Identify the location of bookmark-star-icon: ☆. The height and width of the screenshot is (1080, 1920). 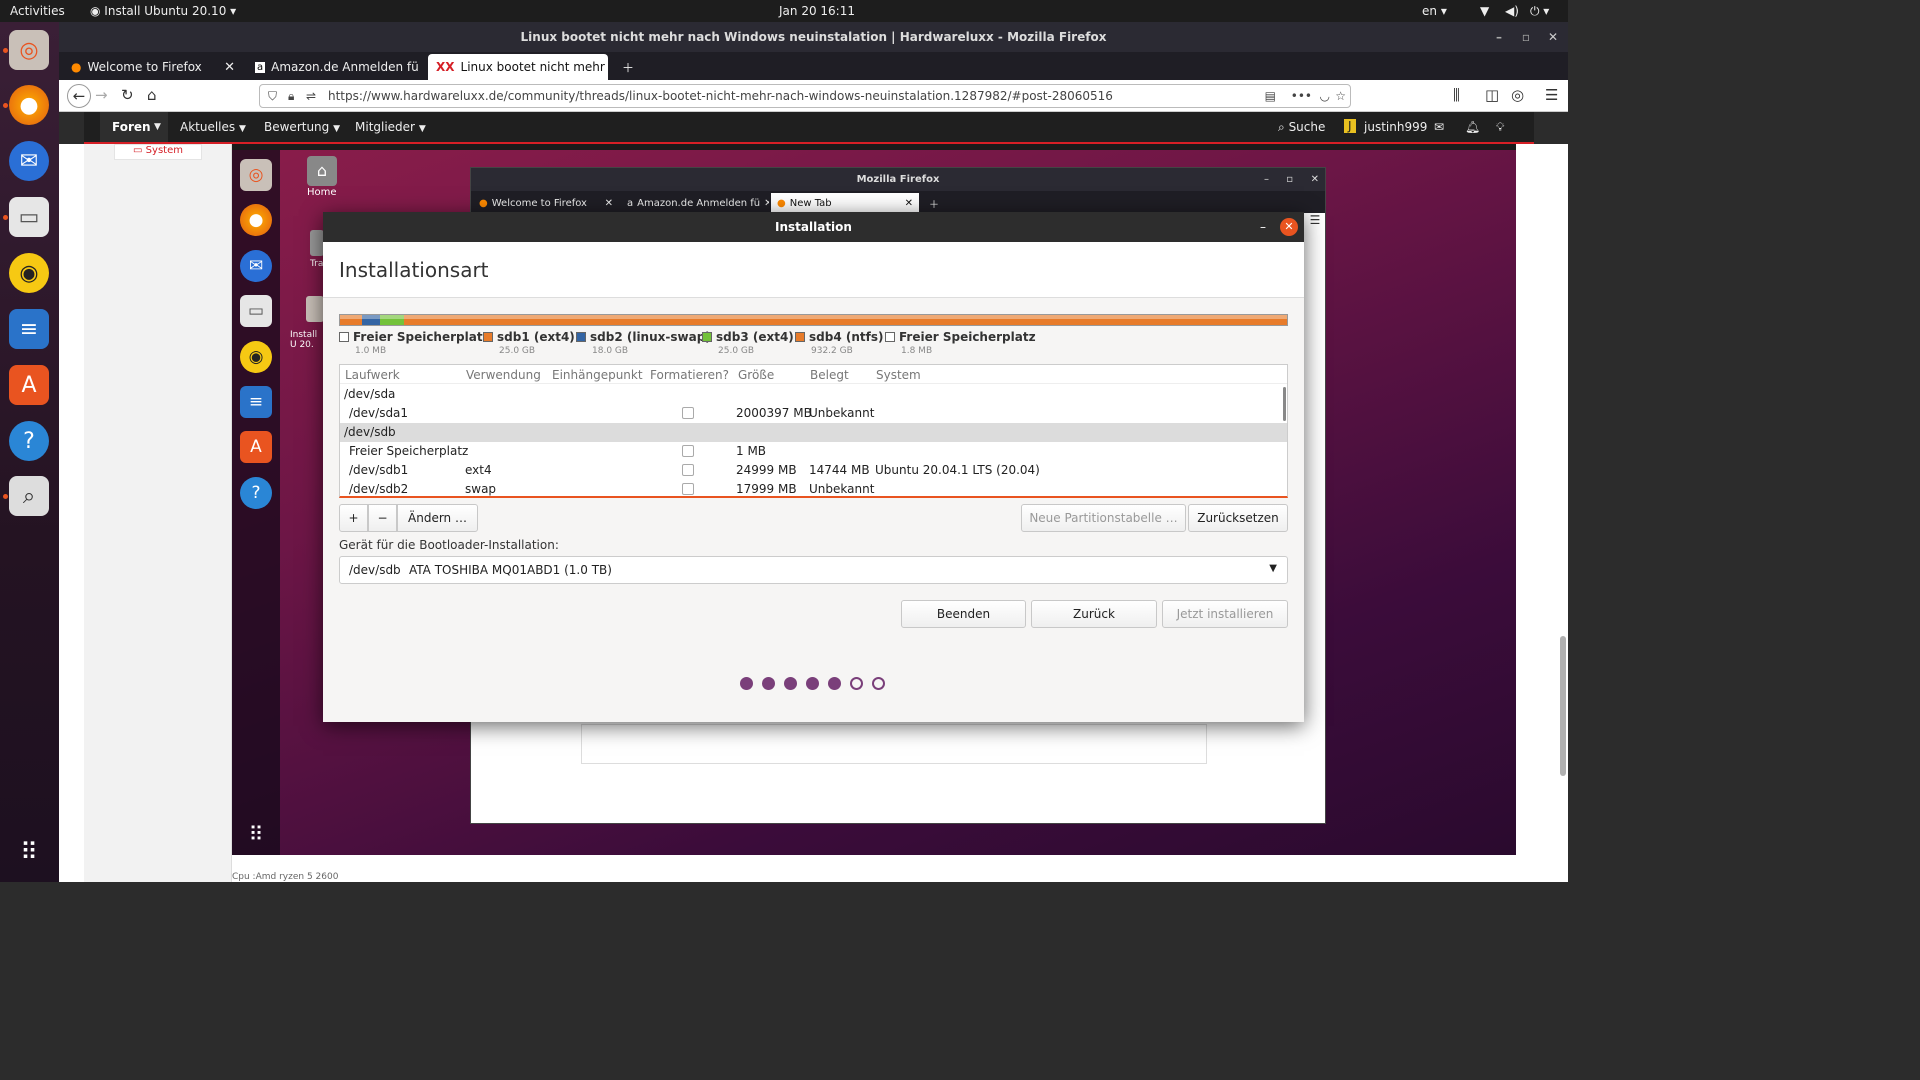
(1340, 96).